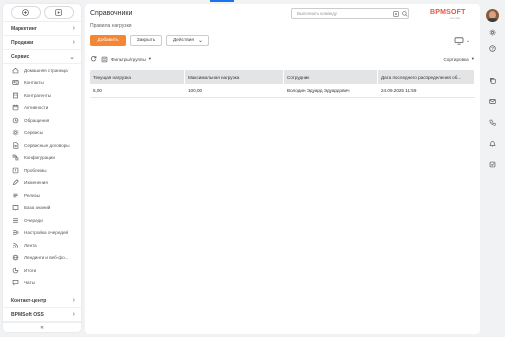 This screenshot has height=337, width=505. I want to click on run-command-button, so click(396, 14).